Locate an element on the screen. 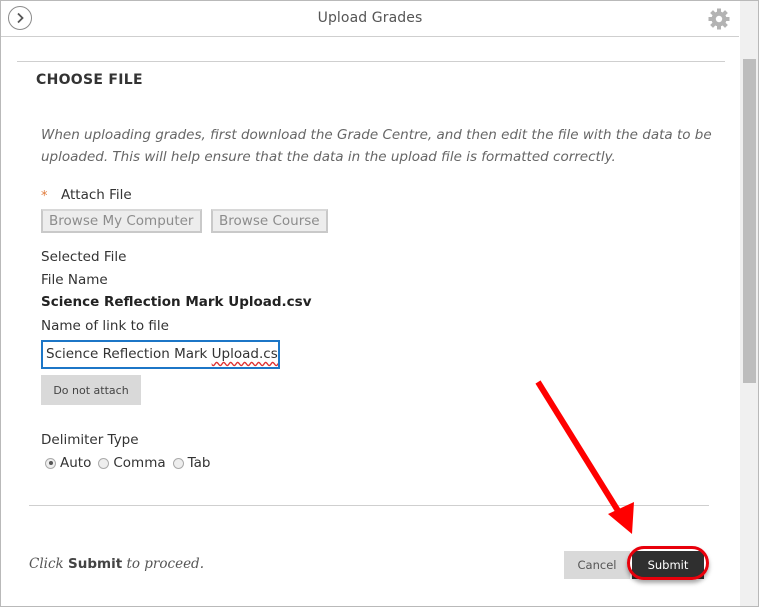 The image size is (759, 607). scrollbar-thumb is located at coordinates (749, 221).